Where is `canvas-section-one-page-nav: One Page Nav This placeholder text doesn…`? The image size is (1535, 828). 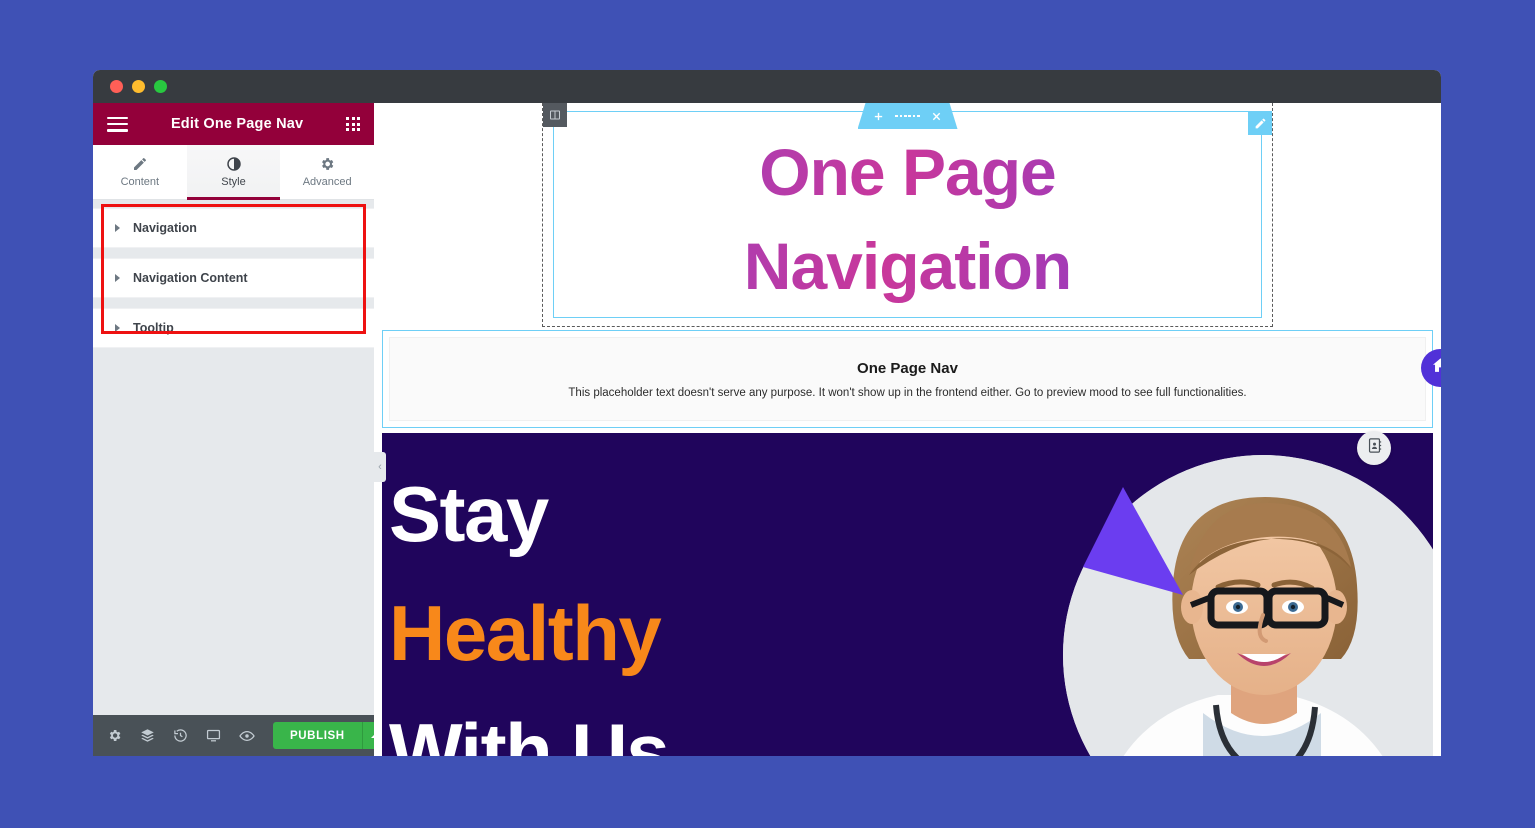 canvas-section-one-page-nav: One Page Nav This placeholder text doesn… is located at coordinates (911, 397).